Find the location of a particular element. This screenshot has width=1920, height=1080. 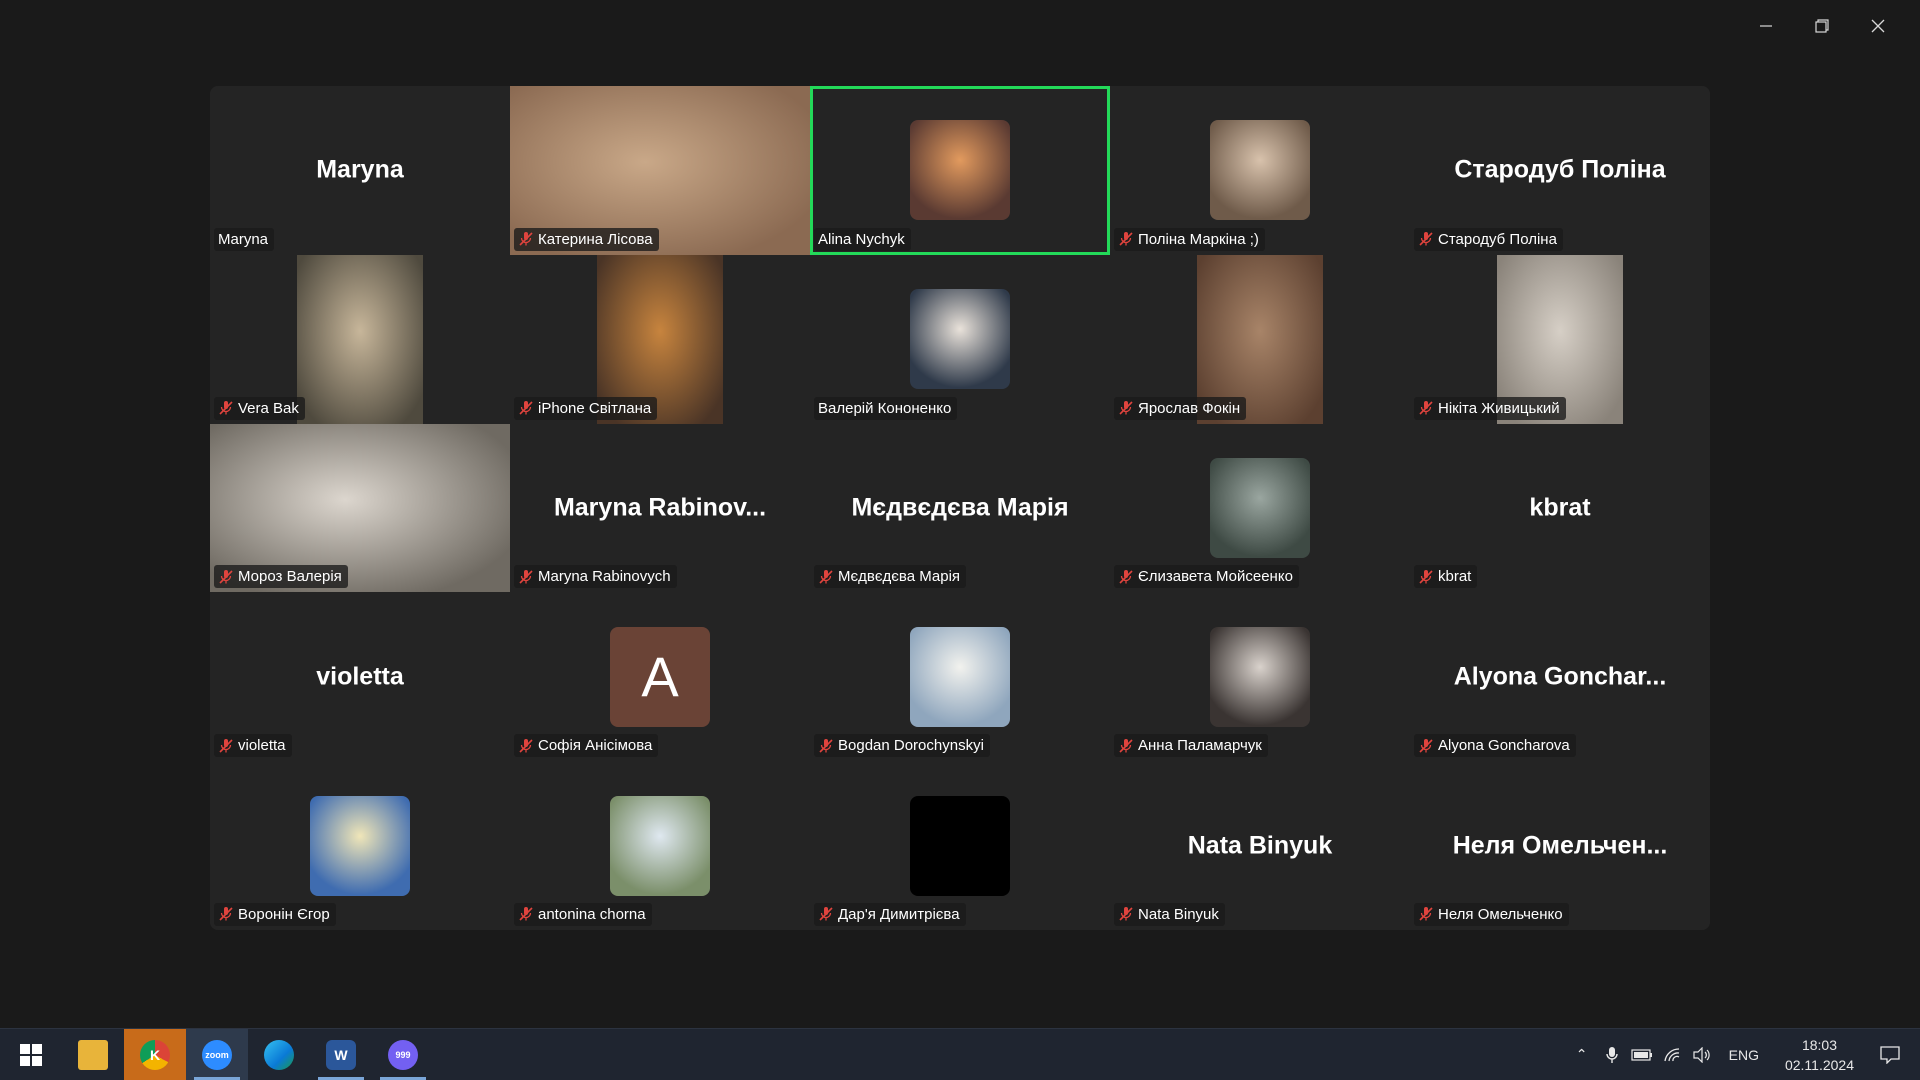

microphone-tray-button is located at coordinates (1612, 1054).